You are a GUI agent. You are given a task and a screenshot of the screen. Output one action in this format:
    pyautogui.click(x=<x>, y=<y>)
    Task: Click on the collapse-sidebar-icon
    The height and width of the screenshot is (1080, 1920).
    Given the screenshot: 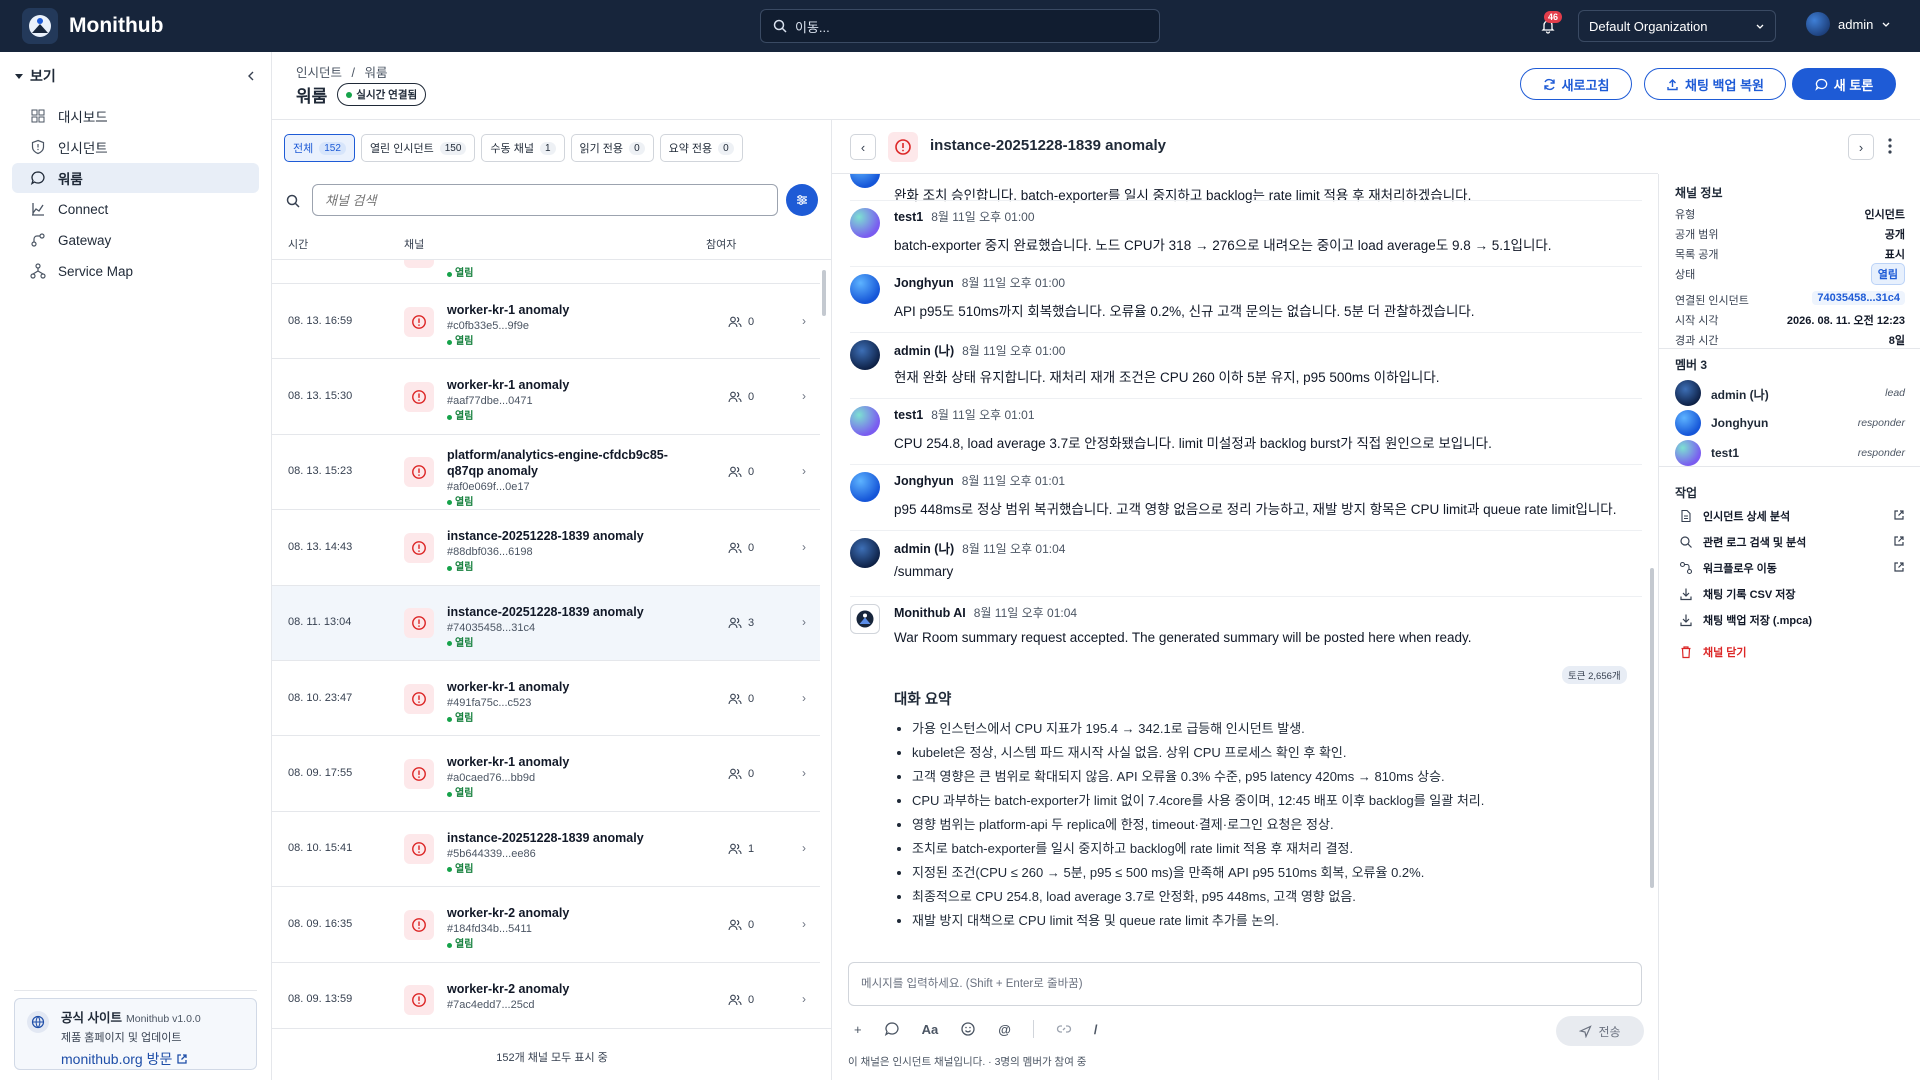 What is the action you would take?
    pyautogui.click(x=251, y=76)
    